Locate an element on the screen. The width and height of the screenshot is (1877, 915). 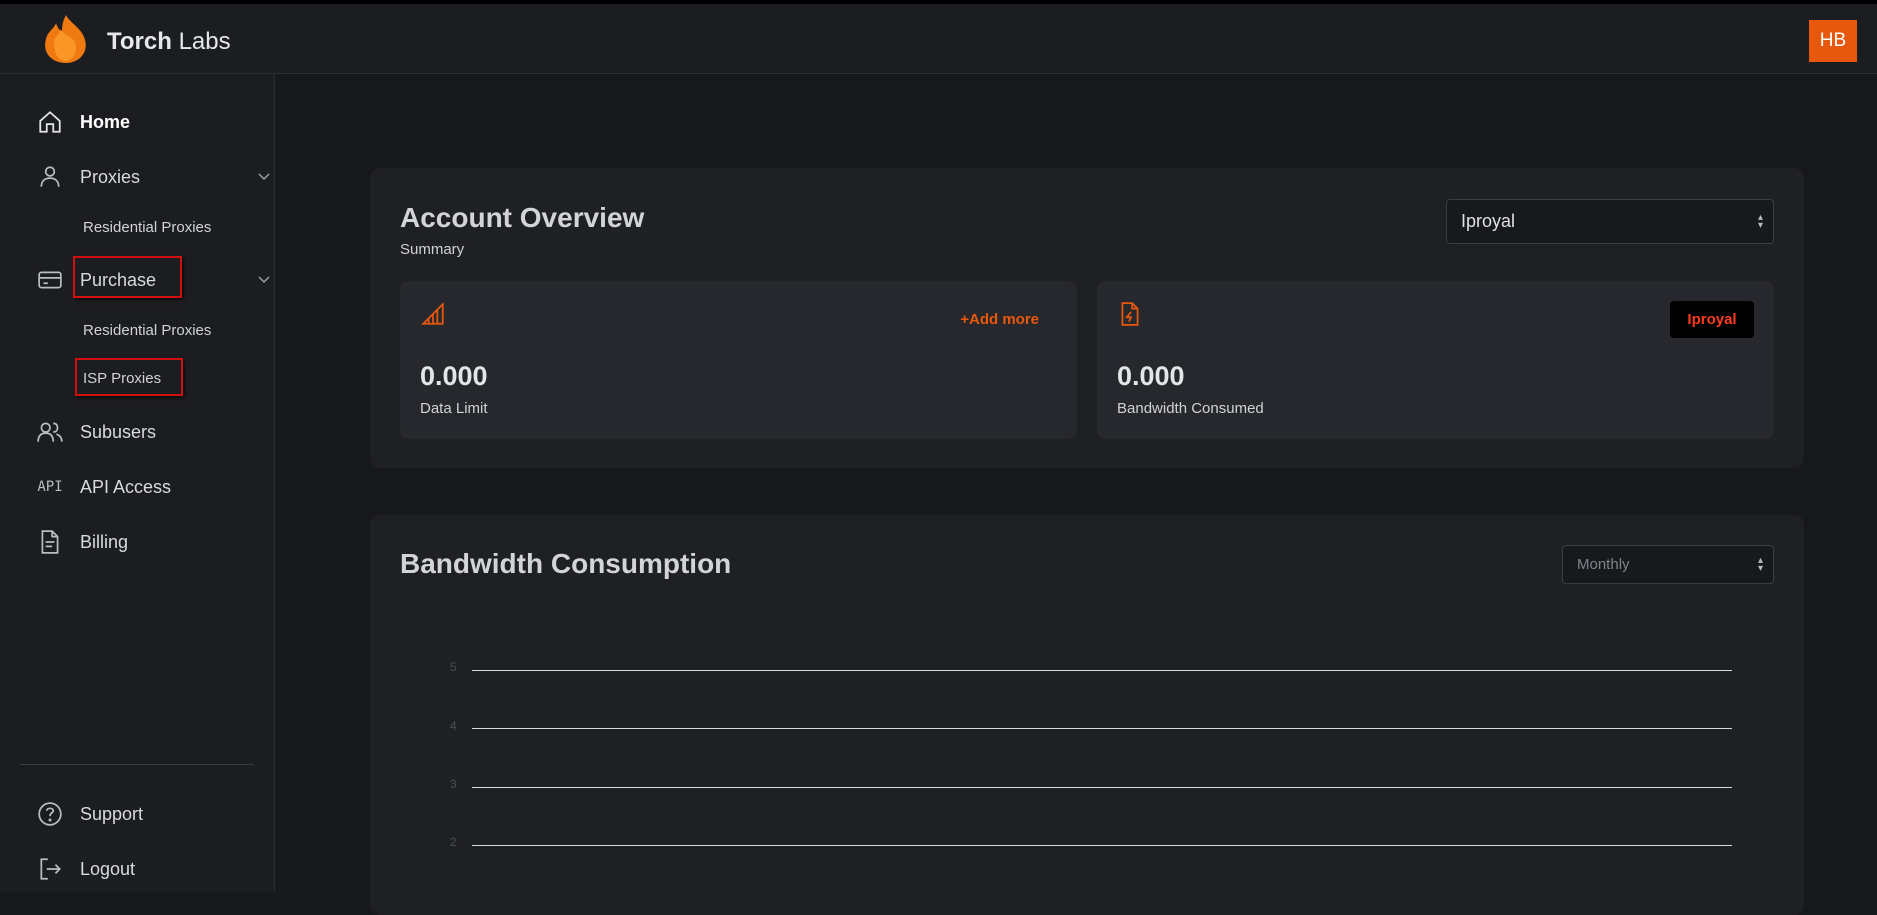
sidebar-item-label: API Access is located at coordinates (126, 486).